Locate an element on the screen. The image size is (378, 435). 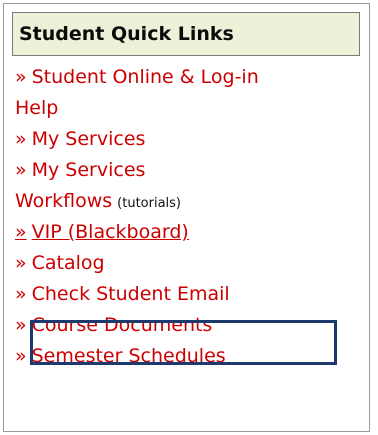
link-student-online-help-anchor: » Student Online & Log-in is located at coordinates (137, 77).